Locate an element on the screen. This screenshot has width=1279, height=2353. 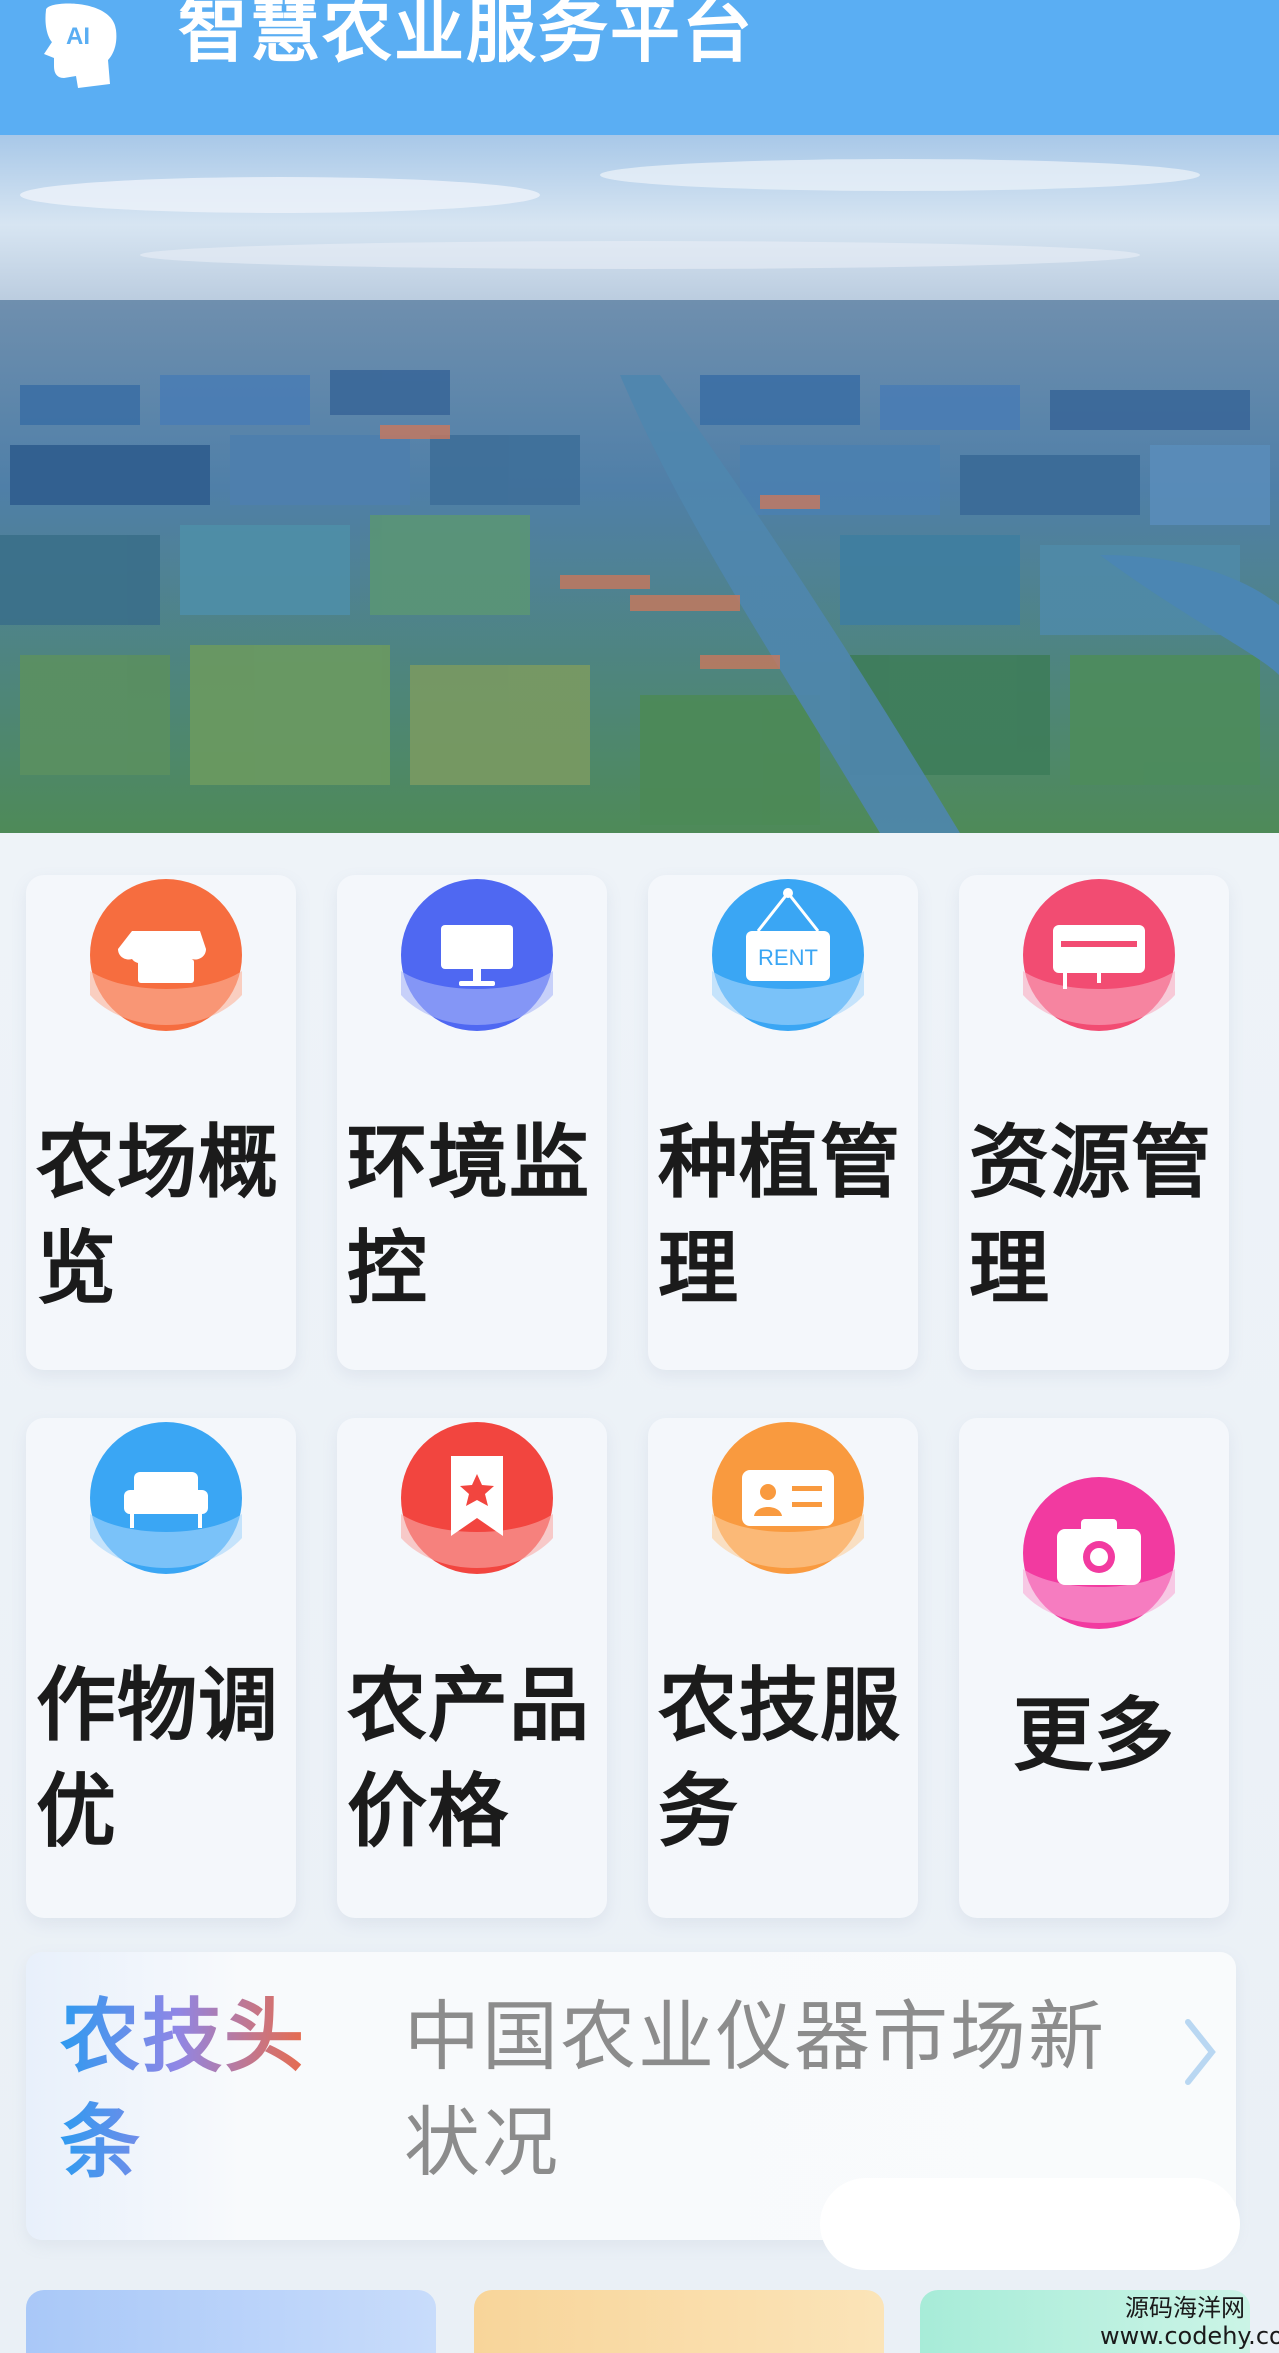
monitor-icon is located at coordinates (477, 955).